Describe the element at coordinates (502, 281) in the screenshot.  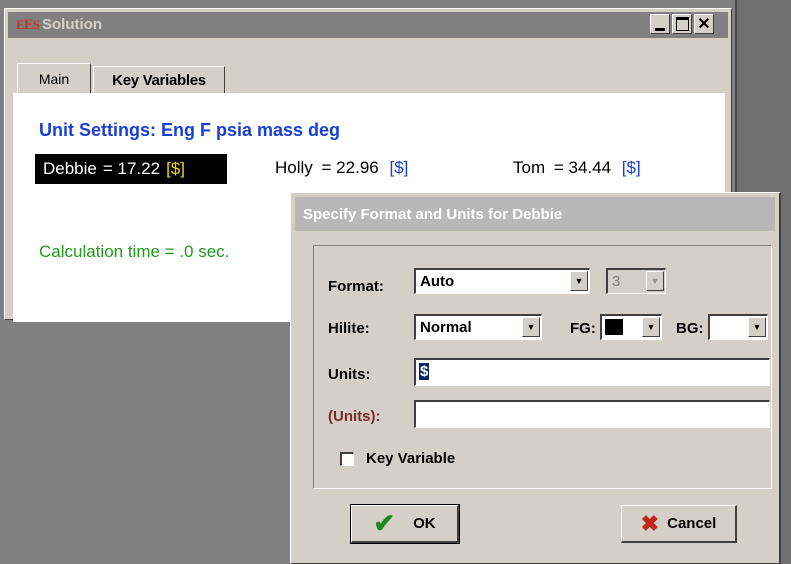
I see `format-select: Auto ▼` at that location.